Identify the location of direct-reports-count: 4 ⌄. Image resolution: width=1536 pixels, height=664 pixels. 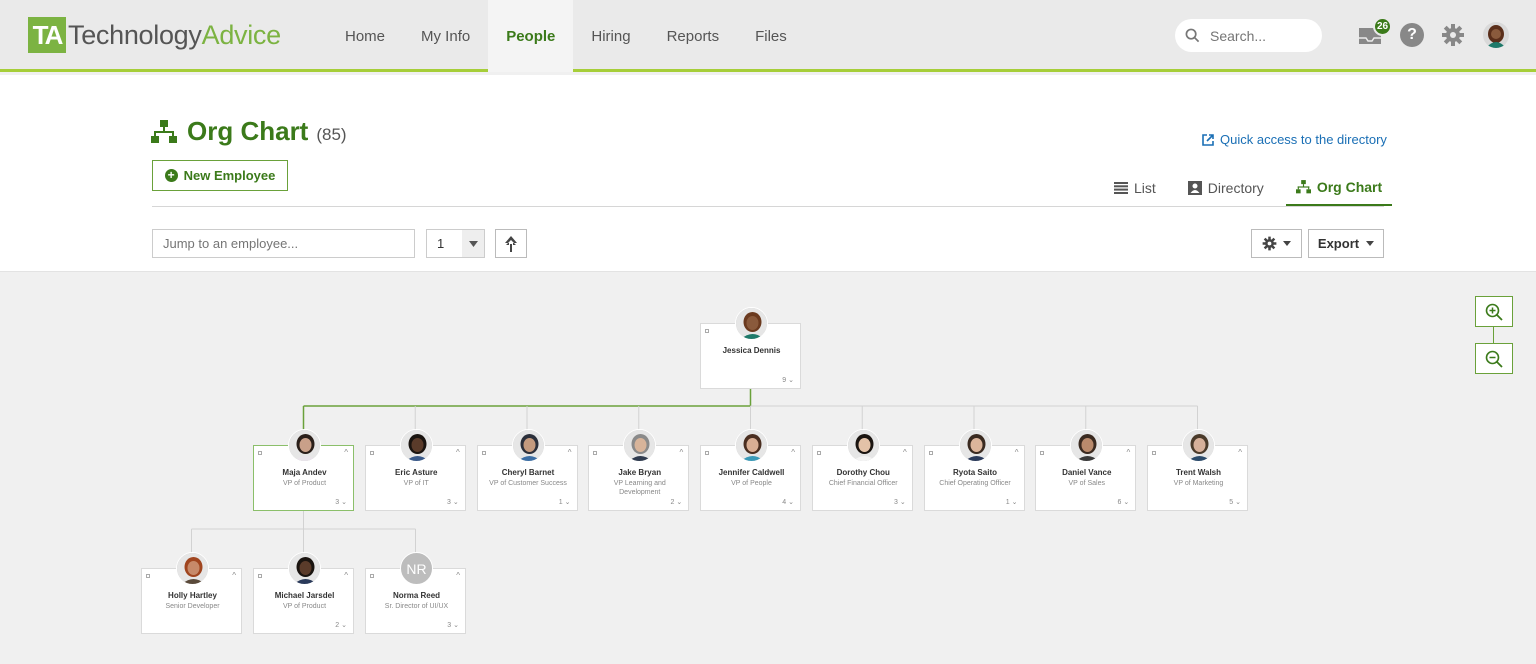
(788, 502).